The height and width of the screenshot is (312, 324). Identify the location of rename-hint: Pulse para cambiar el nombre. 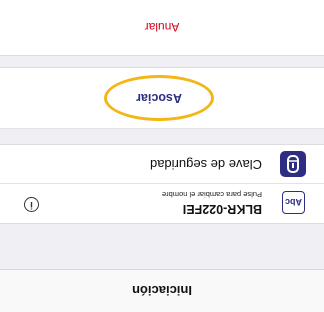
(211, 194).